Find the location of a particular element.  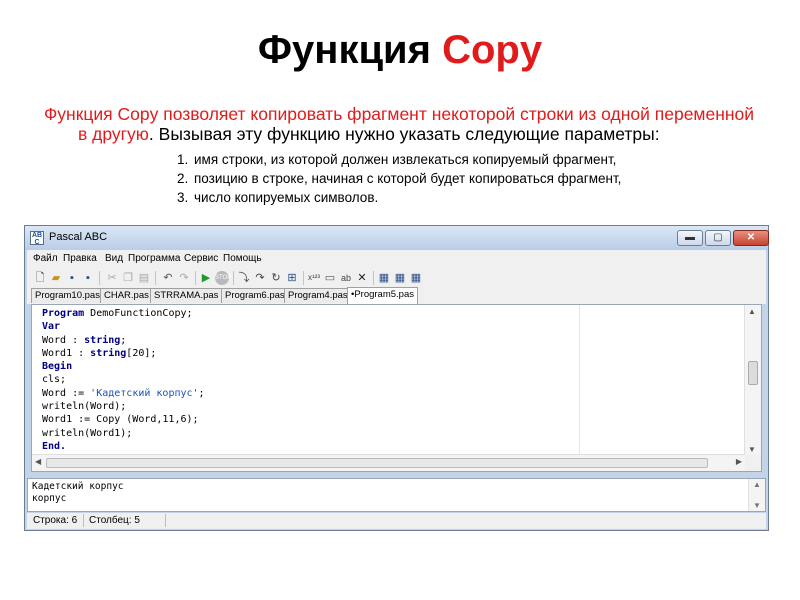

vertical-scrollbar: ▲ ▼ is located at coordinates (752, 380).